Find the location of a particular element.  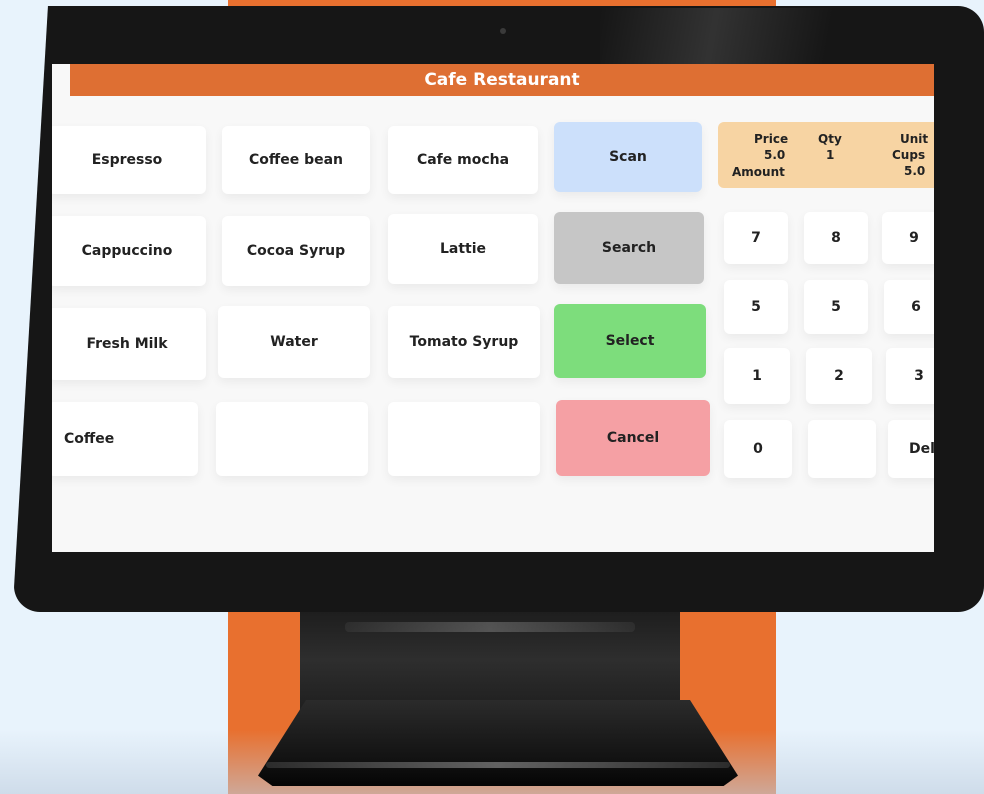

key-label: 3 is located at coordinates (919, 376).